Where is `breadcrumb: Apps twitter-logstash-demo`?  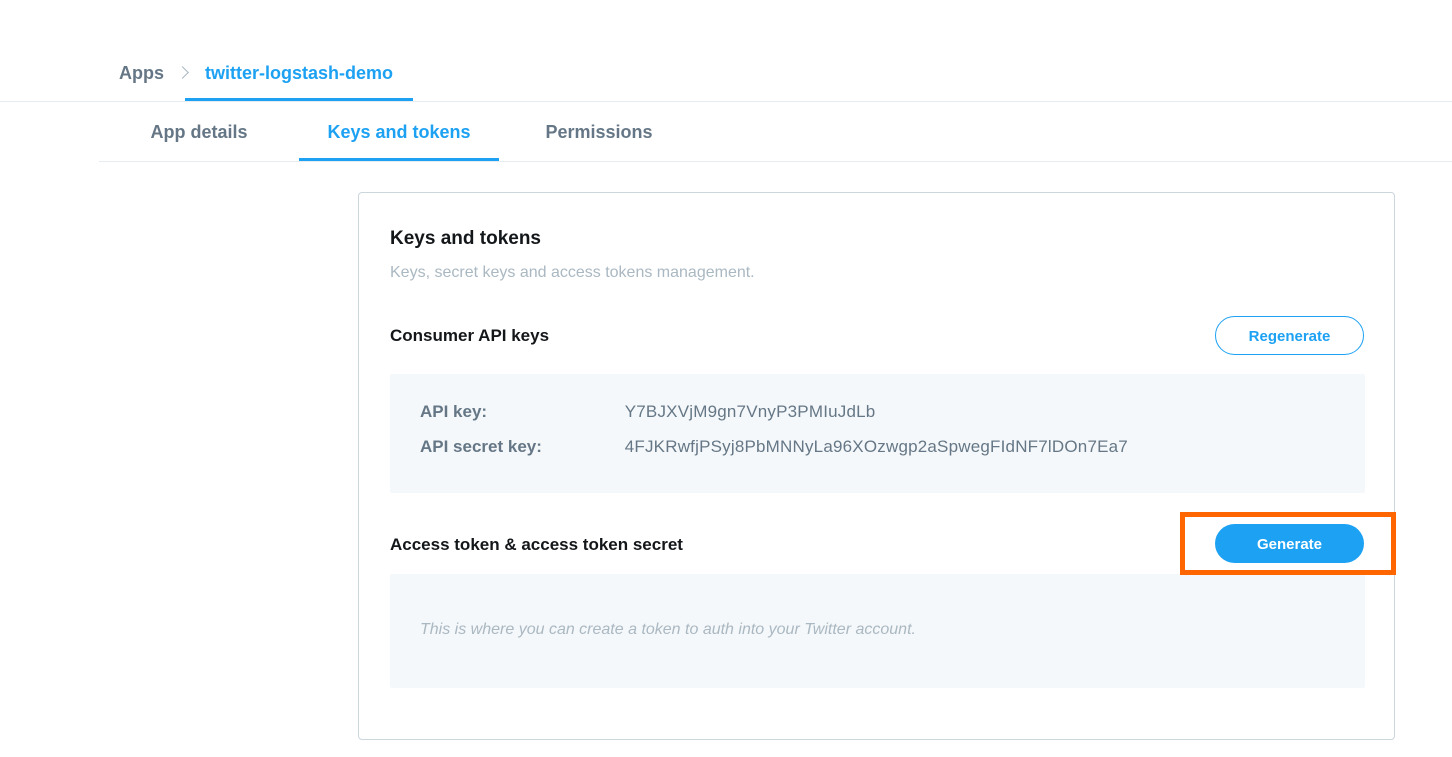 breadcrumb: Apps twitter-logstash-demo is located at coordinates (266, 77).